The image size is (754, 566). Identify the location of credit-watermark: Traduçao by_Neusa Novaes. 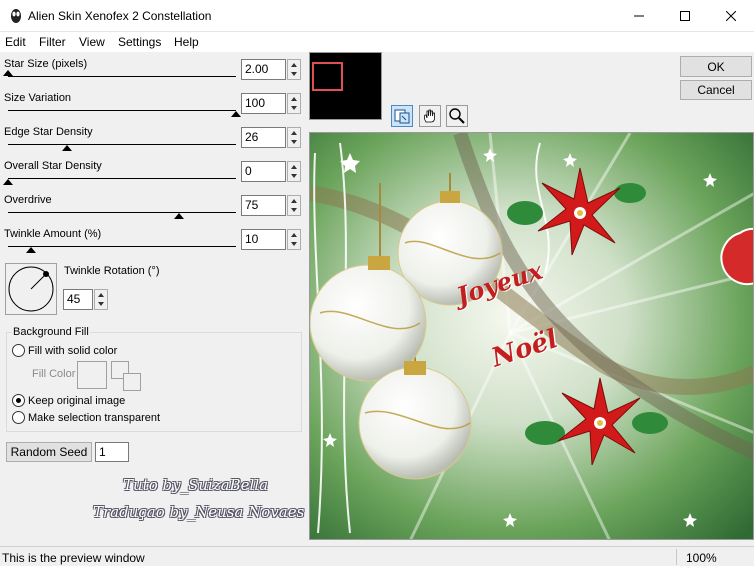
(199, 512).